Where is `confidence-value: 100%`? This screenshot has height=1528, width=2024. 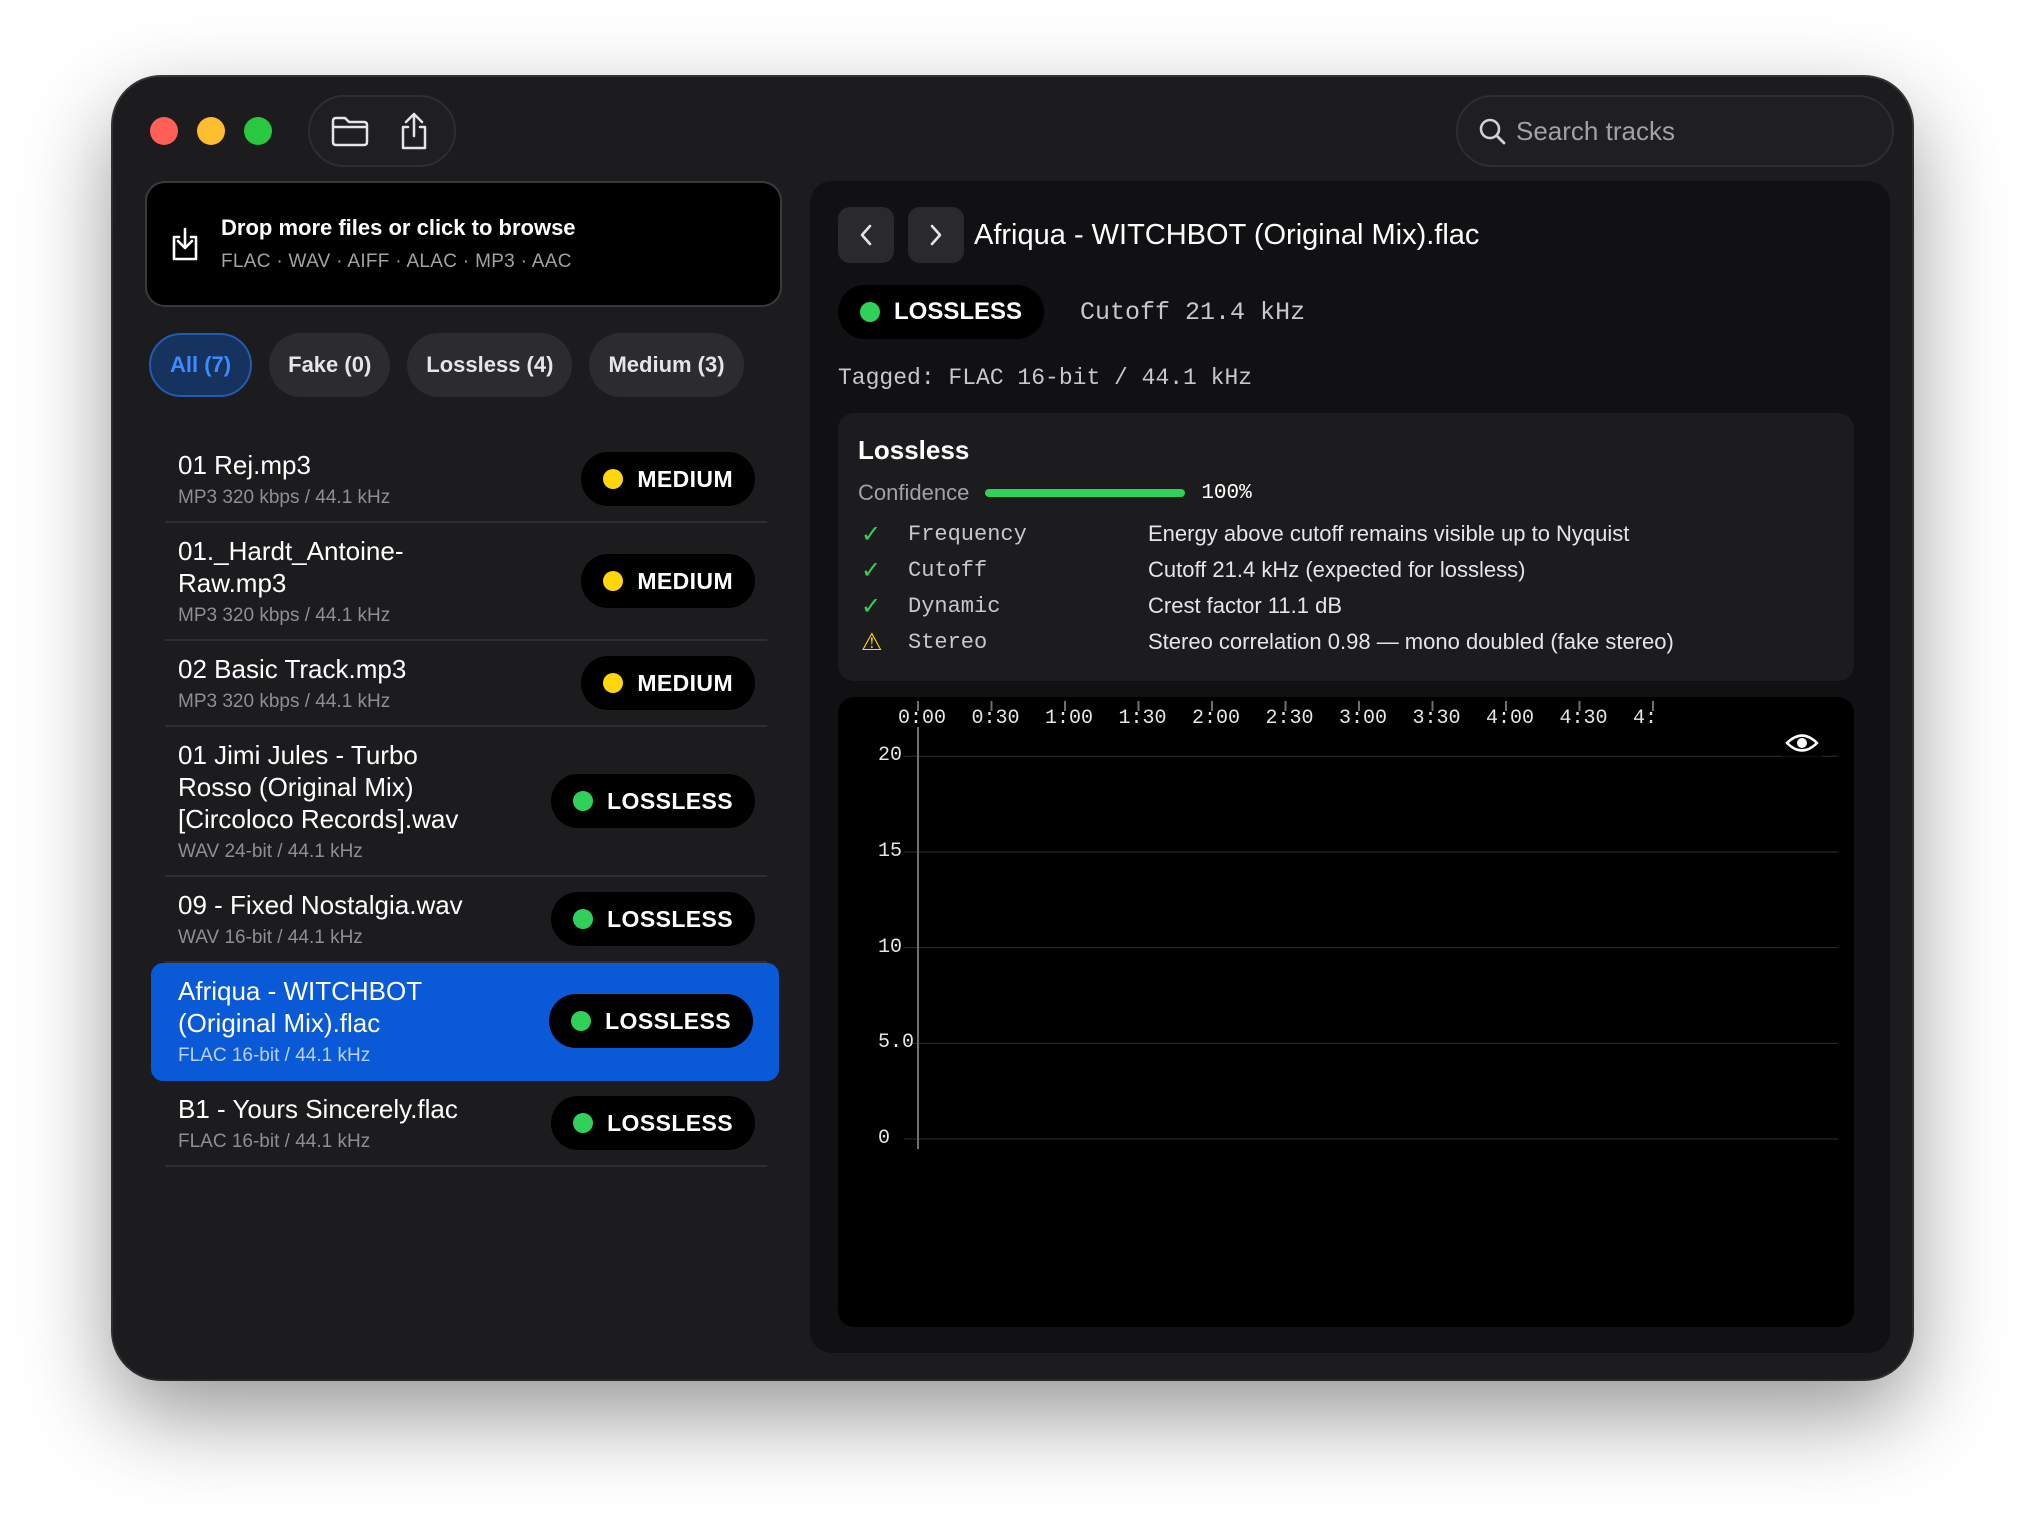
confidence-value: 100% is located at coordinates (1226, 493).